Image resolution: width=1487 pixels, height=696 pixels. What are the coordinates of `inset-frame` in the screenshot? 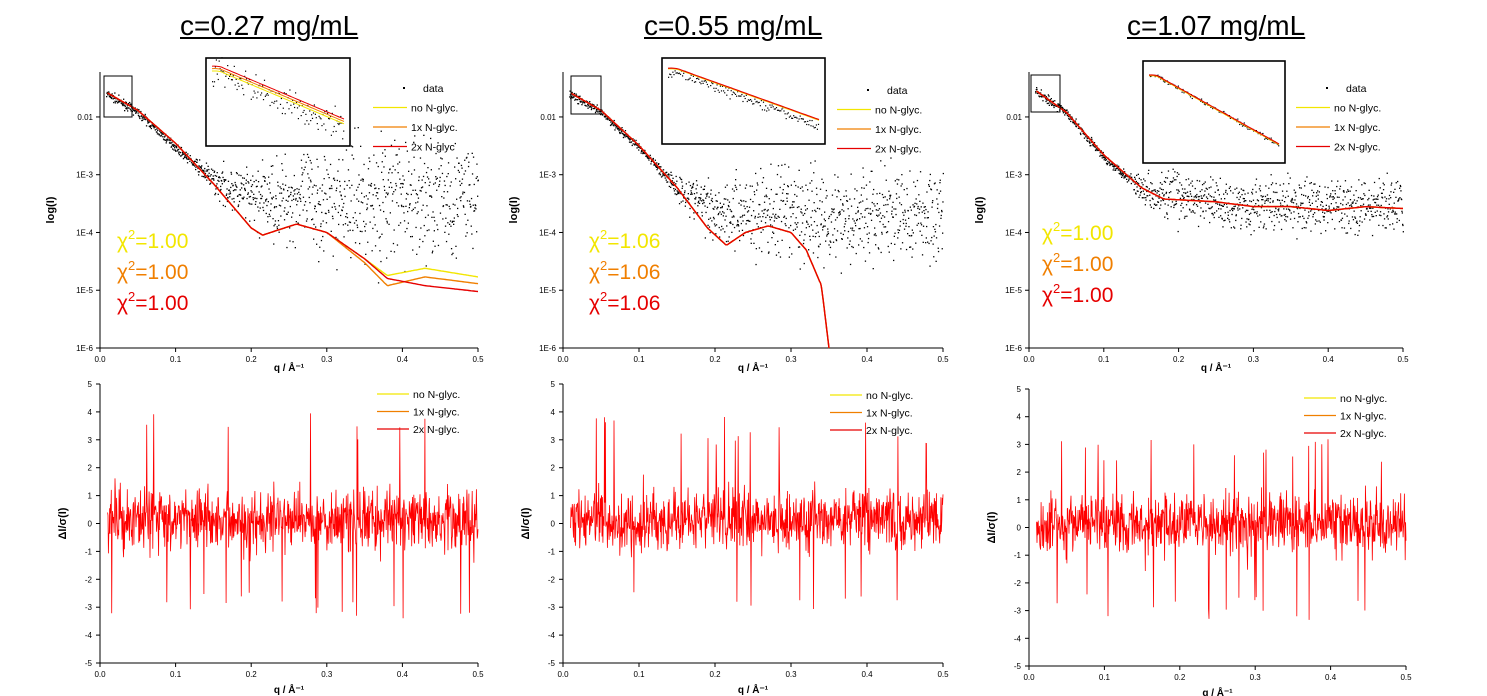 It's located at (278, 102).